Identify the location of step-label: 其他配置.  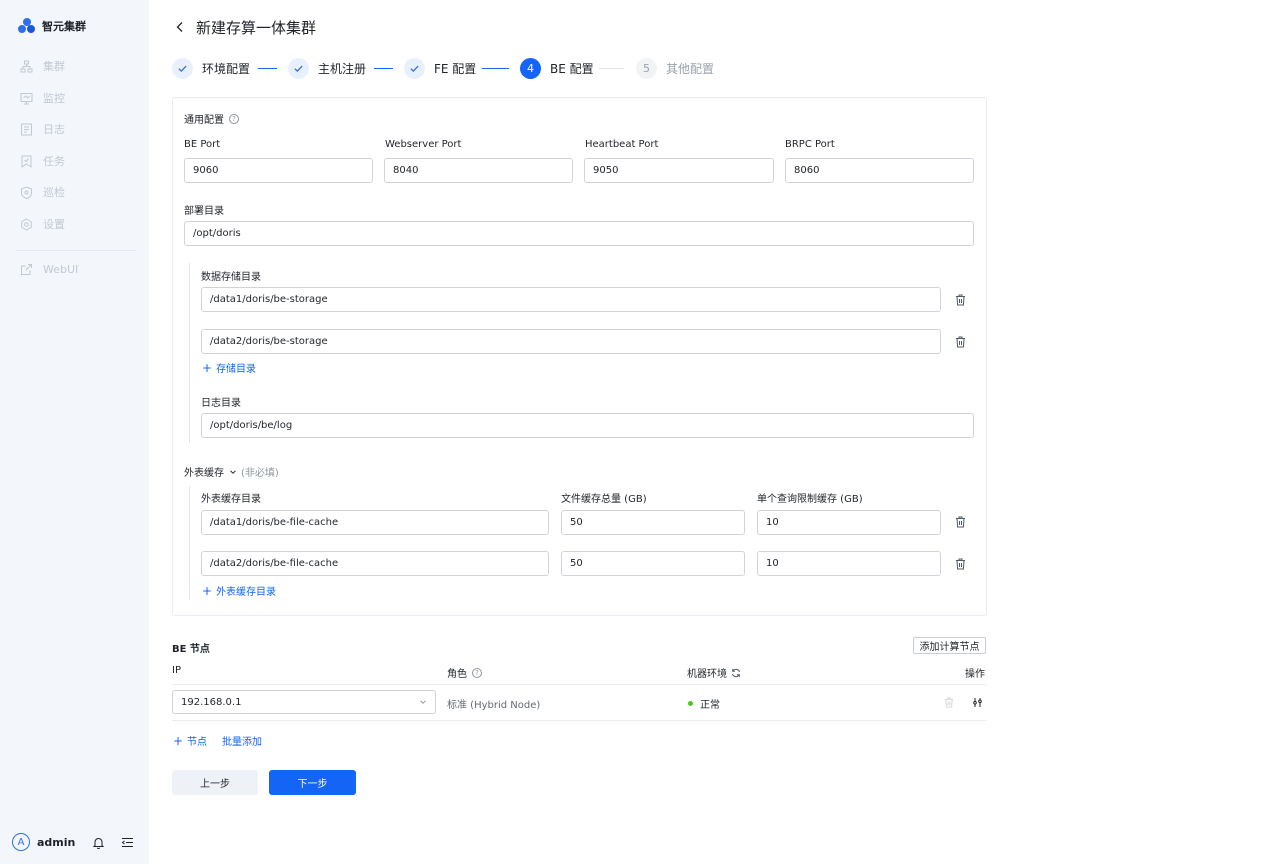
(690, 68).